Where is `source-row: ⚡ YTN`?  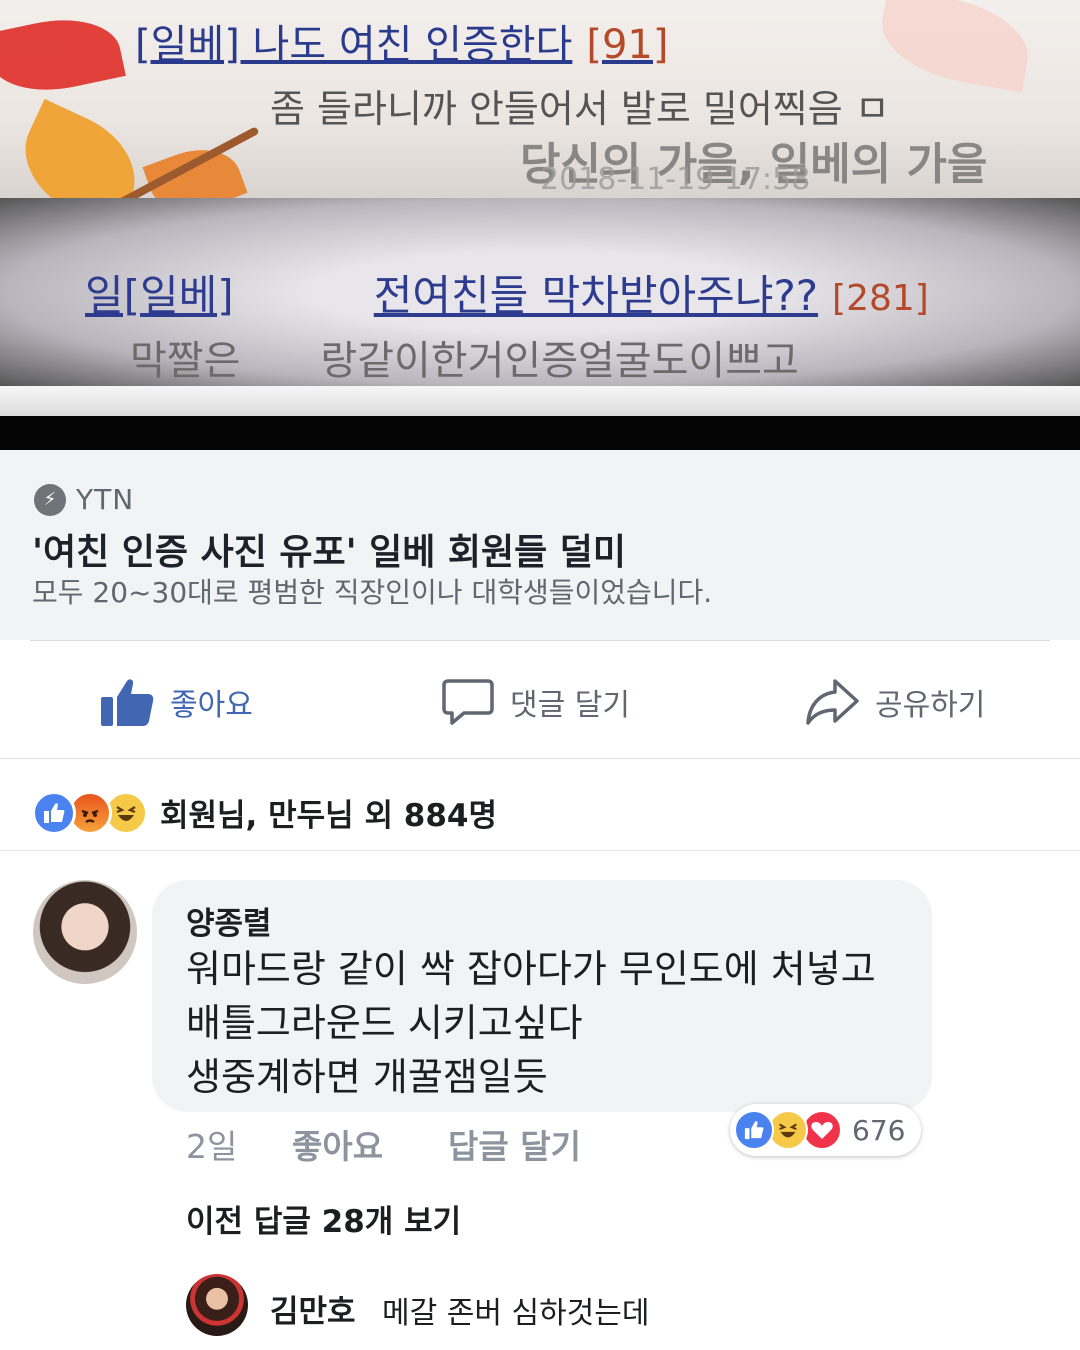
source-row: ⚡ YTN is located at coordinates (84, 499).